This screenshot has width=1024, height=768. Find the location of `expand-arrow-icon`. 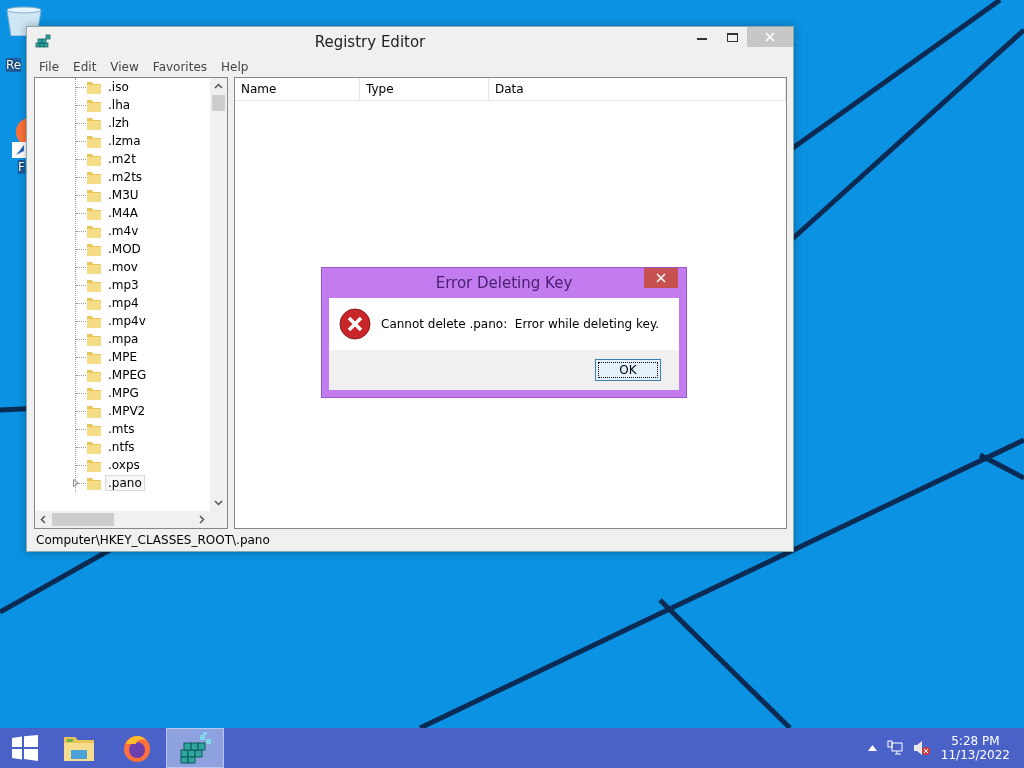

expand-arrow-icon is located at coordinates (76, 483).